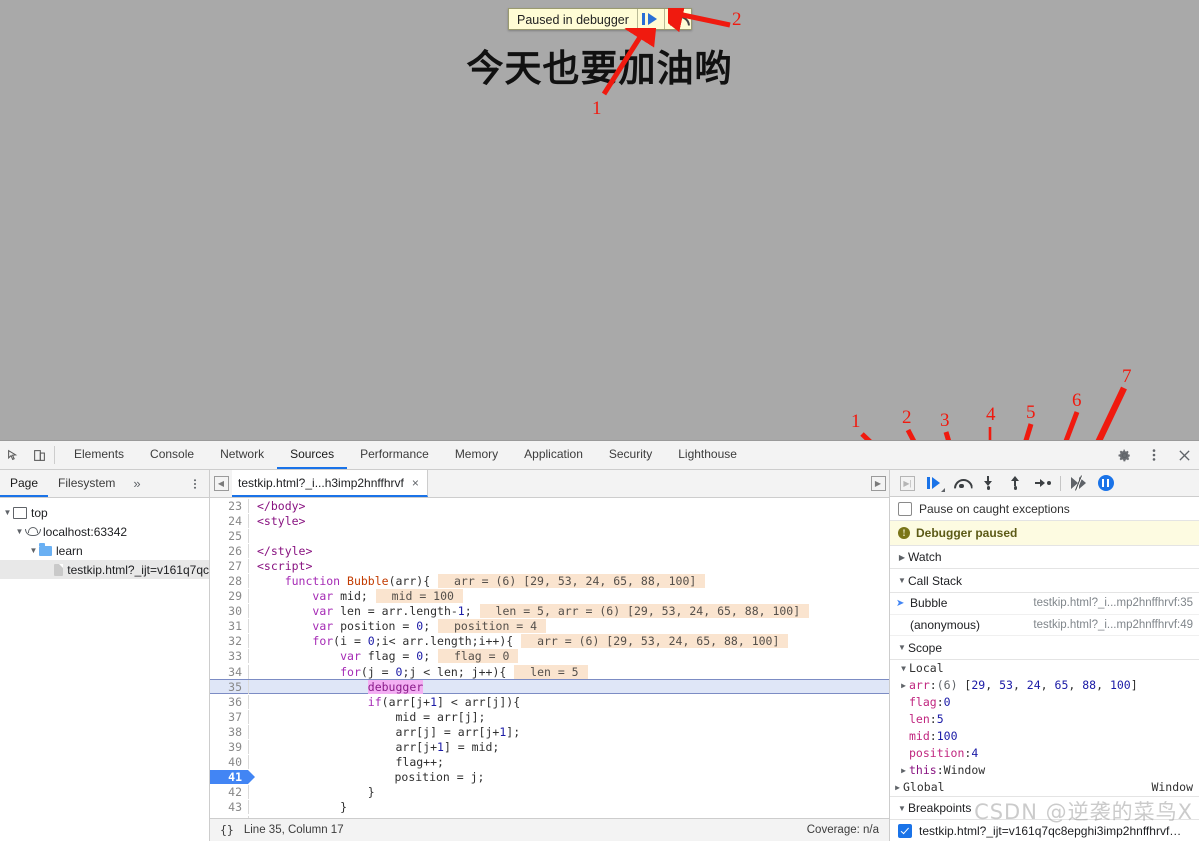 Image resolution: width=1199 pixels, height=841 pixels. Describe the element at coordinates (650, 19) in the screenshot. I see `overlay-resume-button` at that location.